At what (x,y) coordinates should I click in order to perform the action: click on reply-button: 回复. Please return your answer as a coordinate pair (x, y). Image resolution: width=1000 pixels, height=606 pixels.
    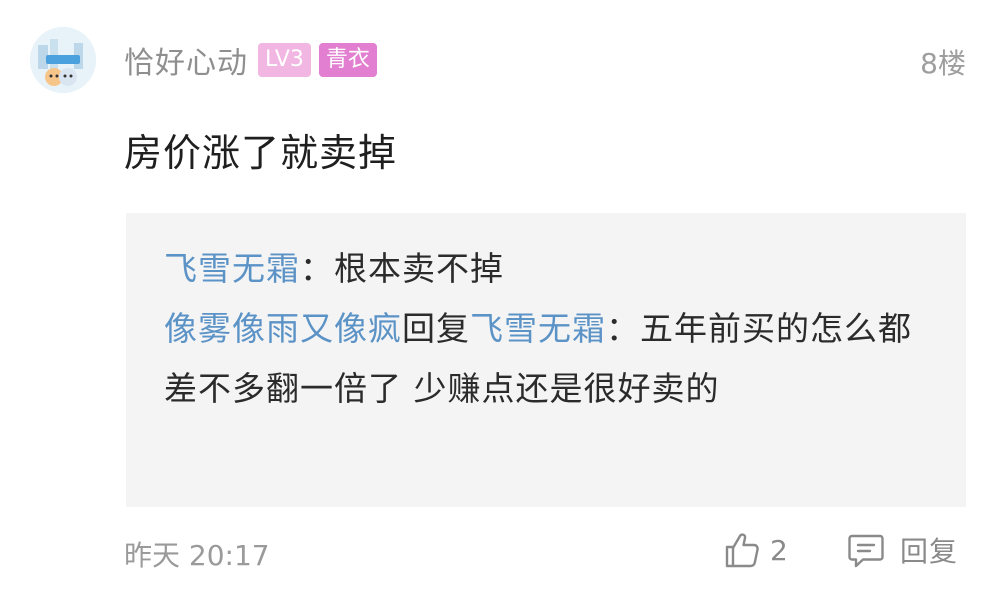
    Looking at the image, I should click on (902, 550).